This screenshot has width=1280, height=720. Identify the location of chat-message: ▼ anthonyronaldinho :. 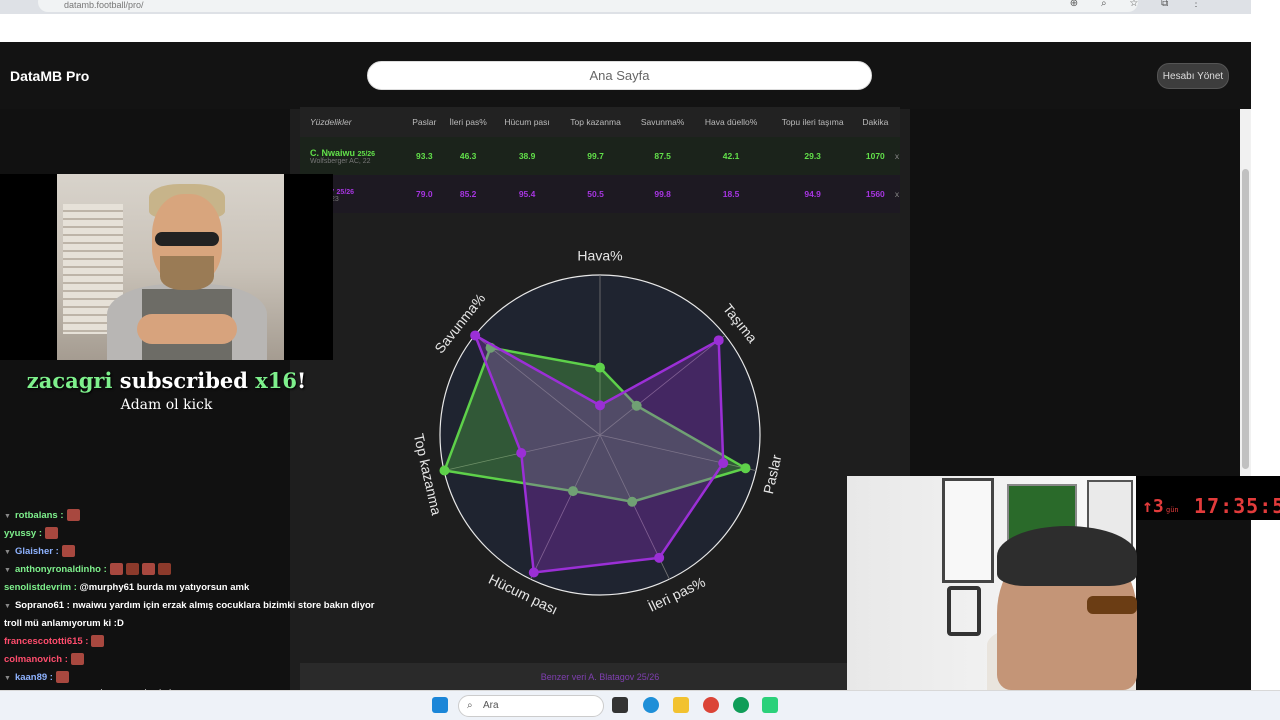
(190, 570).